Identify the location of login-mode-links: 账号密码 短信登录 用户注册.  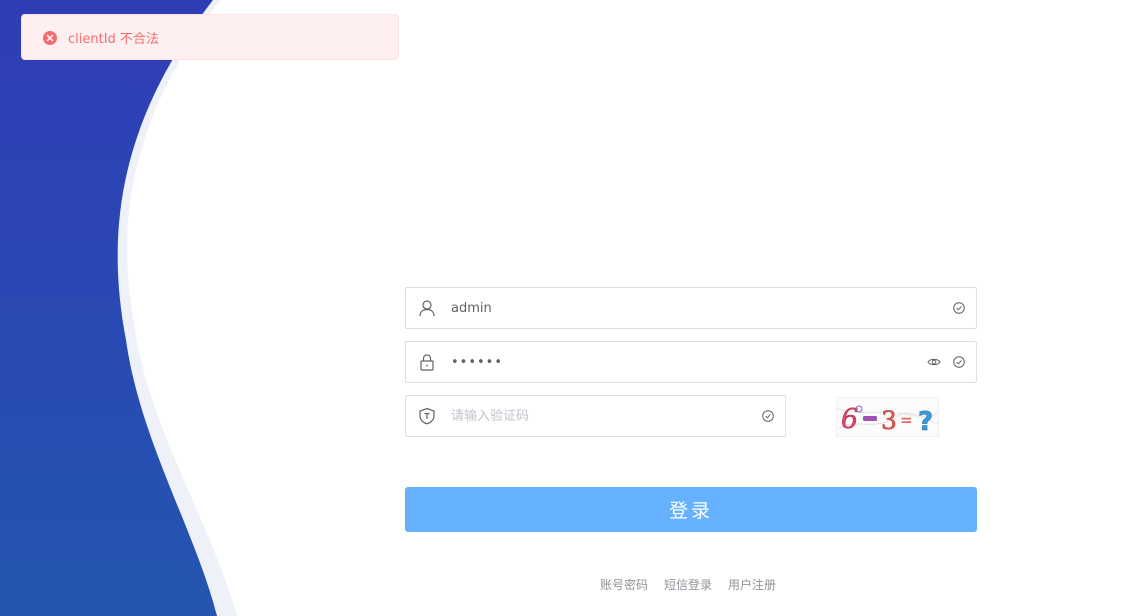
(696, 584).